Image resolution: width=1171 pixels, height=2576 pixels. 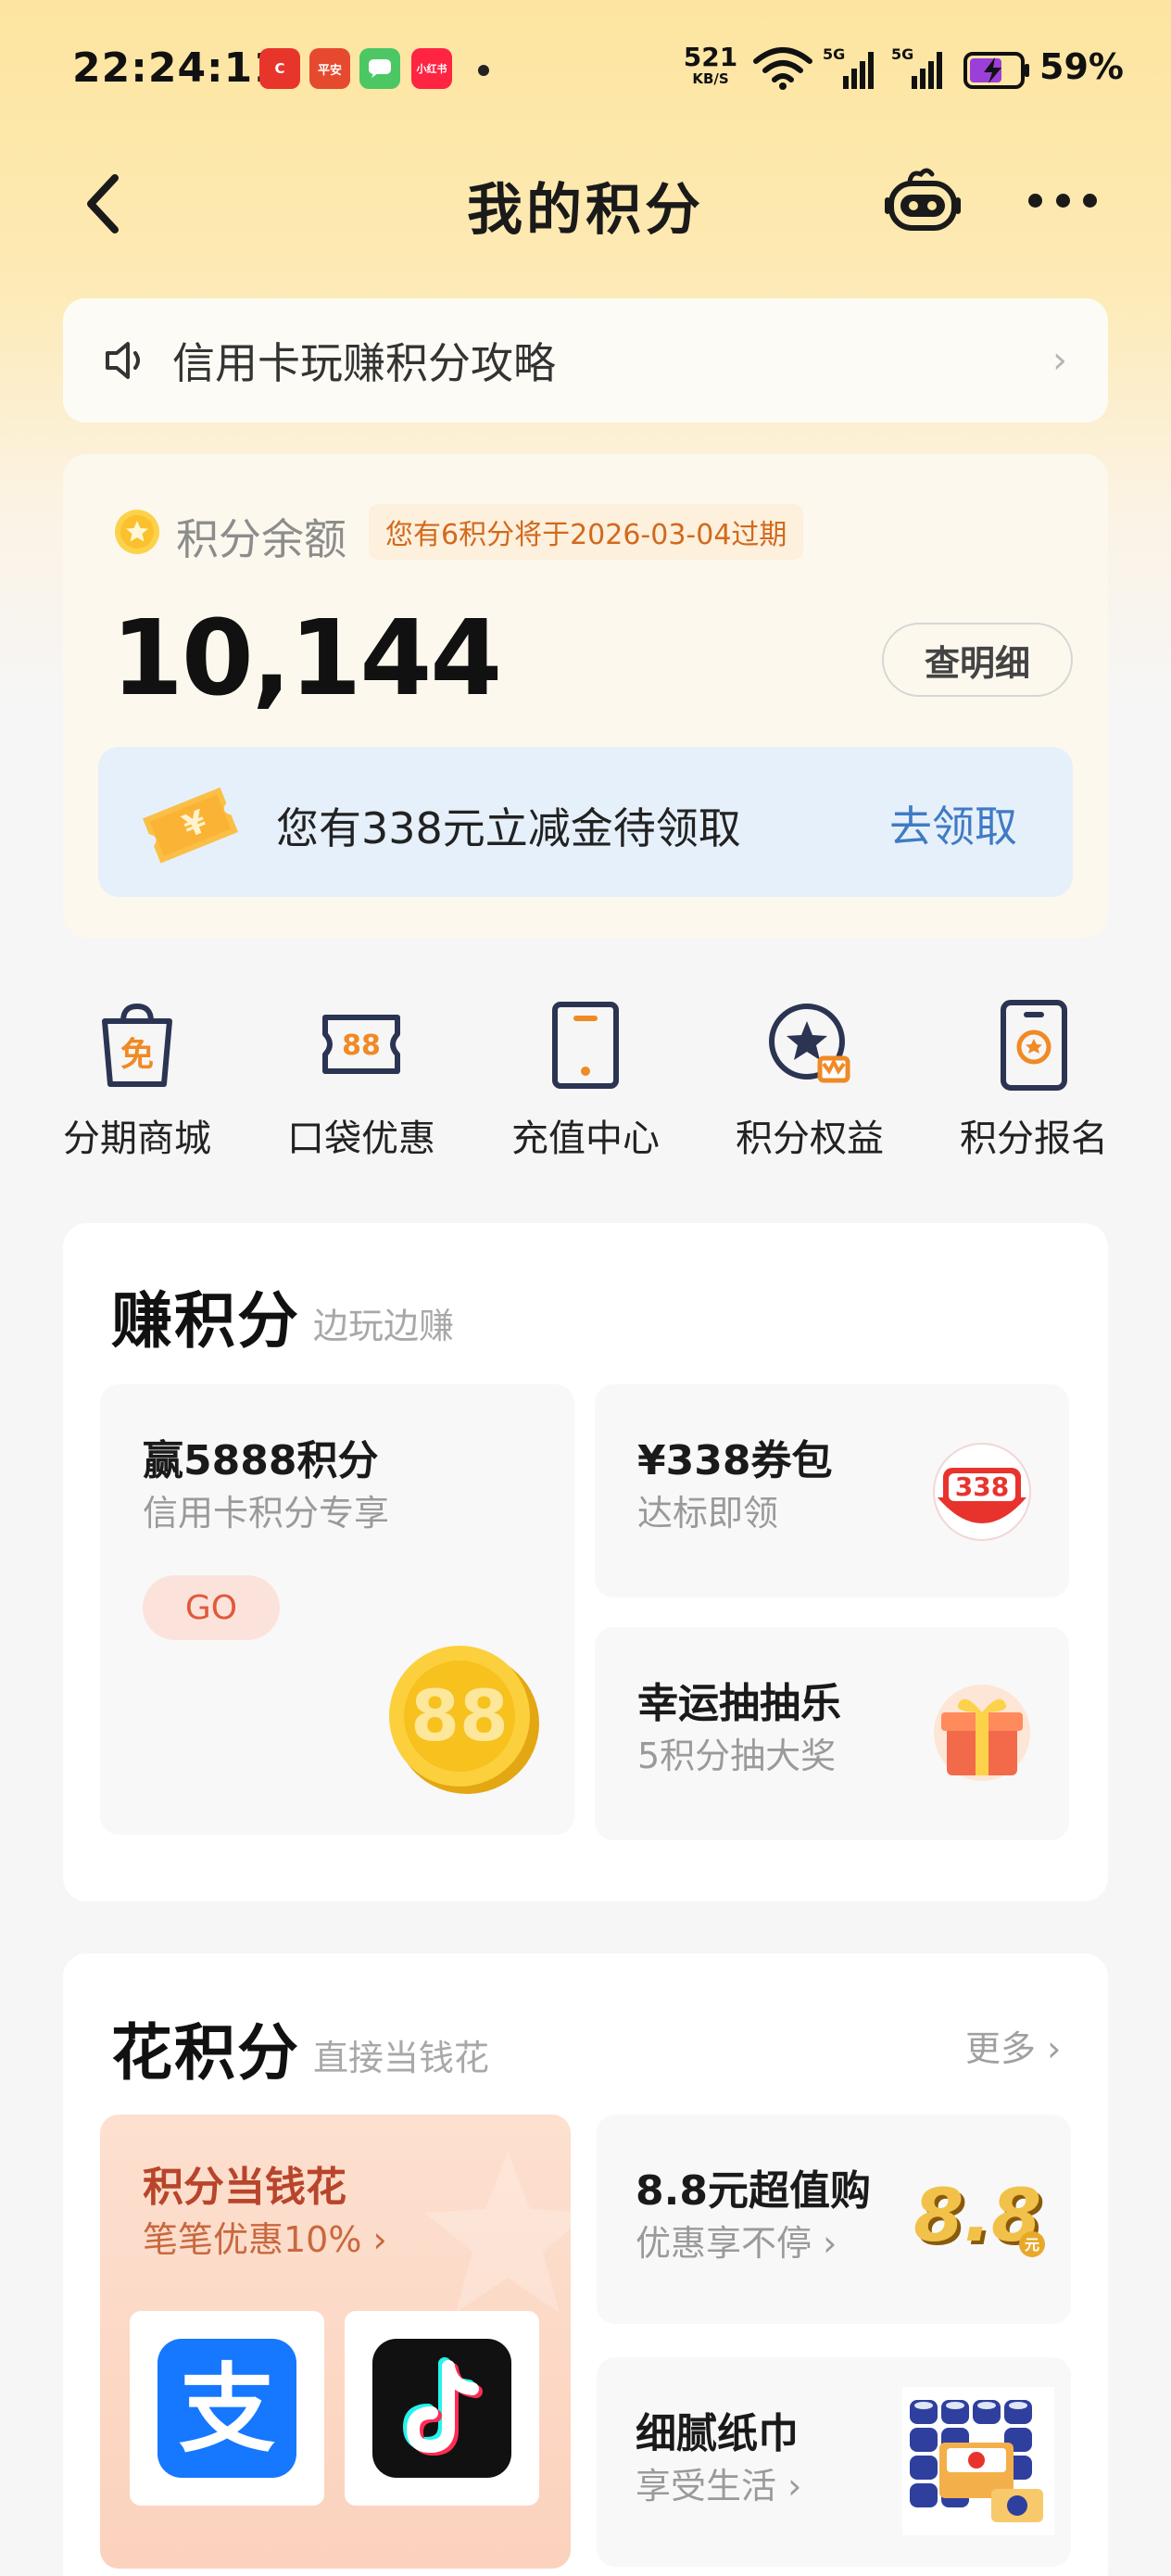 What do you see at coordinates (245, 2187) in the screenshot?
I see `points-as-cash-title: 积分当钱花` at bounding box center [245, 2187].